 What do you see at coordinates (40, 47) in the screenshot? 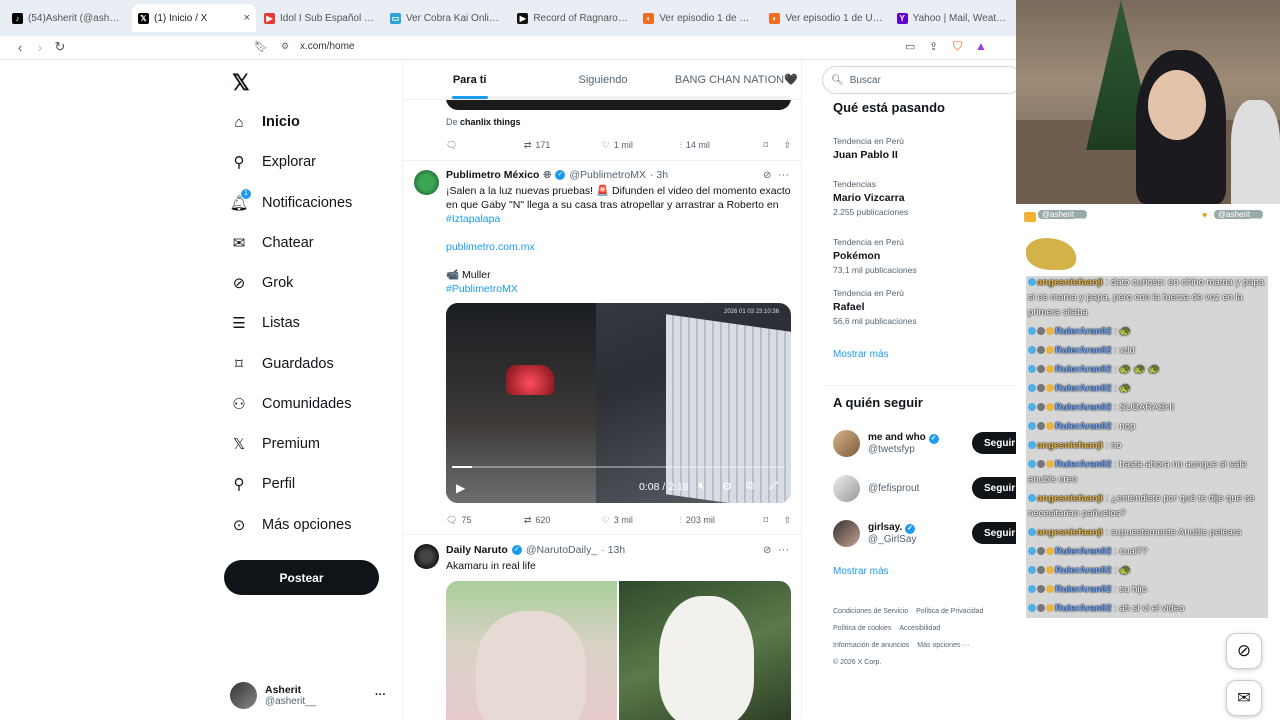
I see `forward-icon: ›` at bounding box center [40, 47].